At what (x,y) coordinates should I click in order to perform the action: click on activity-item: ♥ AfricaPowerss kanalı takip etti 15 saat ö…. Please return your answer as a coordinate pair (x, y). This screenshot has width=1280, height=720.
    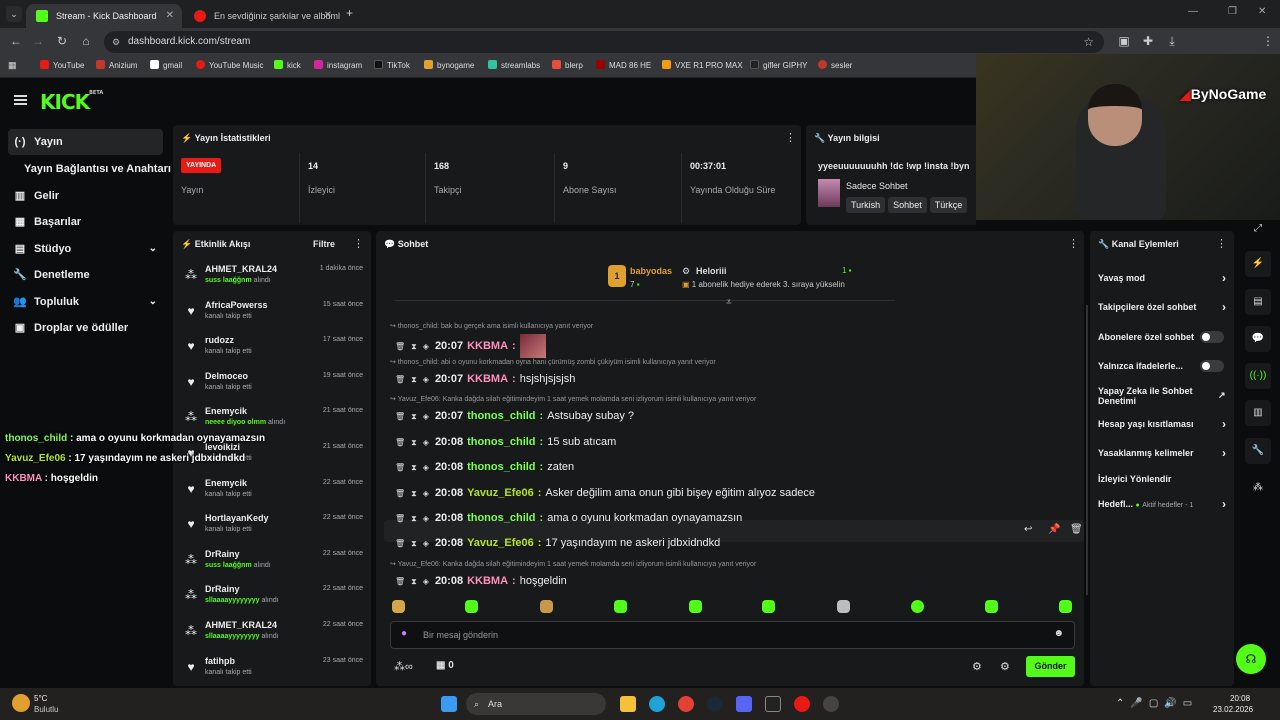
    Looking at the image, I should click on (275, 317).